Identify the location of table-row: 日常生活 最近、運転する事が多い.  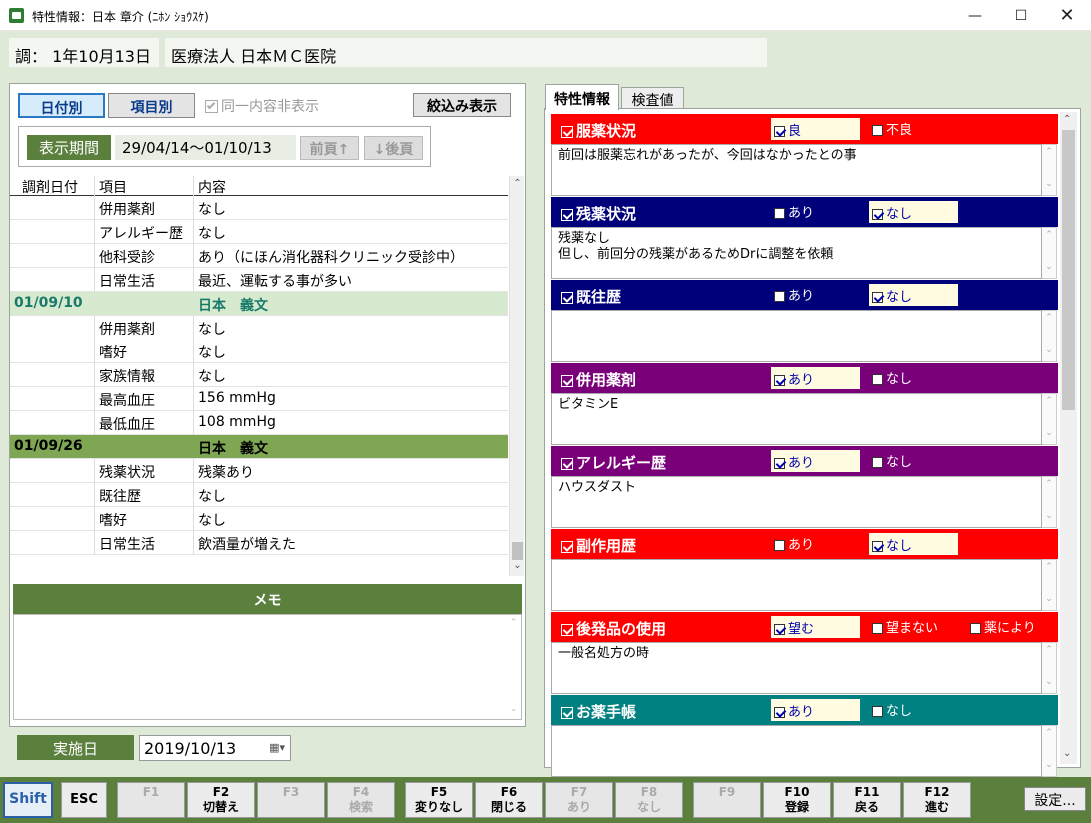
(259, 279).